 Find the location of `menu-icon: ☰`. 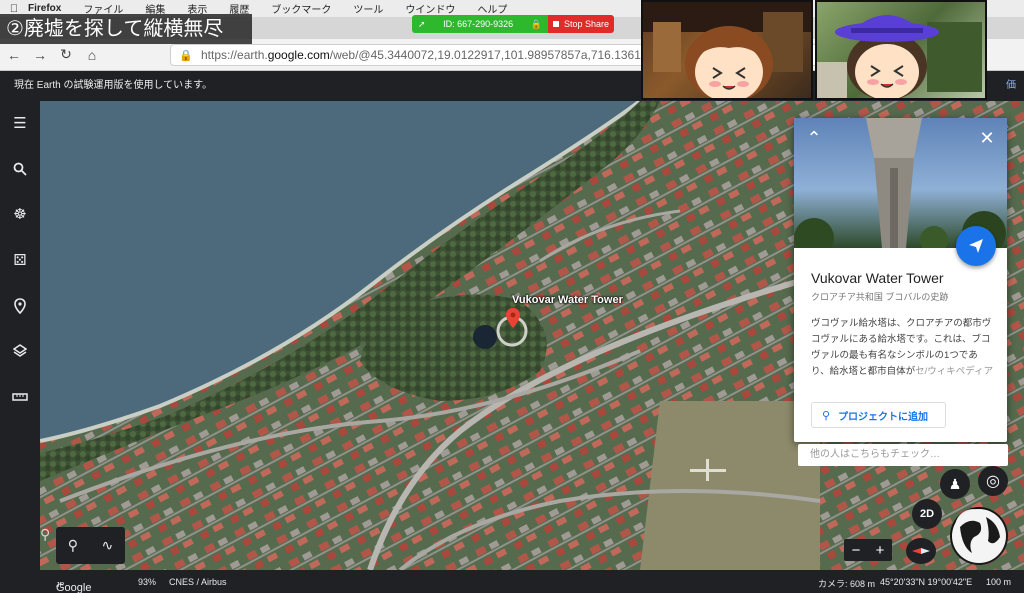

menu-icon: ☰ is located at coordinates (20, 123).